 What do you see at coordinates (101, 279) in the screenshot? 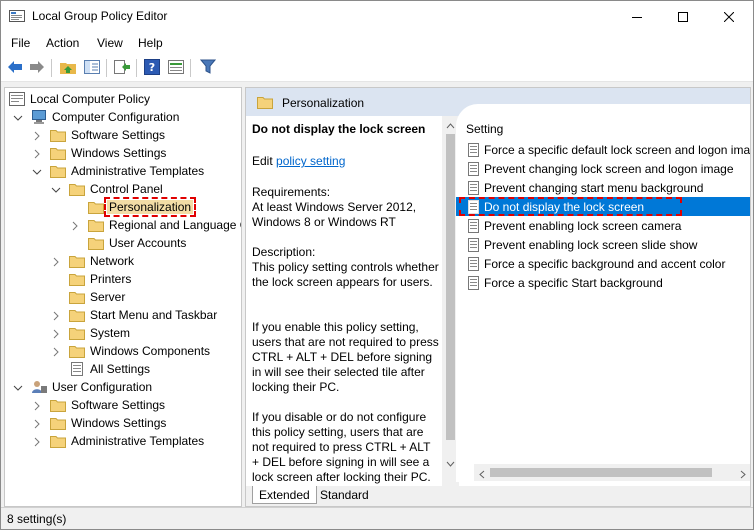
I see `tree-item-printers: Printers` at bounding box center [101, 279].